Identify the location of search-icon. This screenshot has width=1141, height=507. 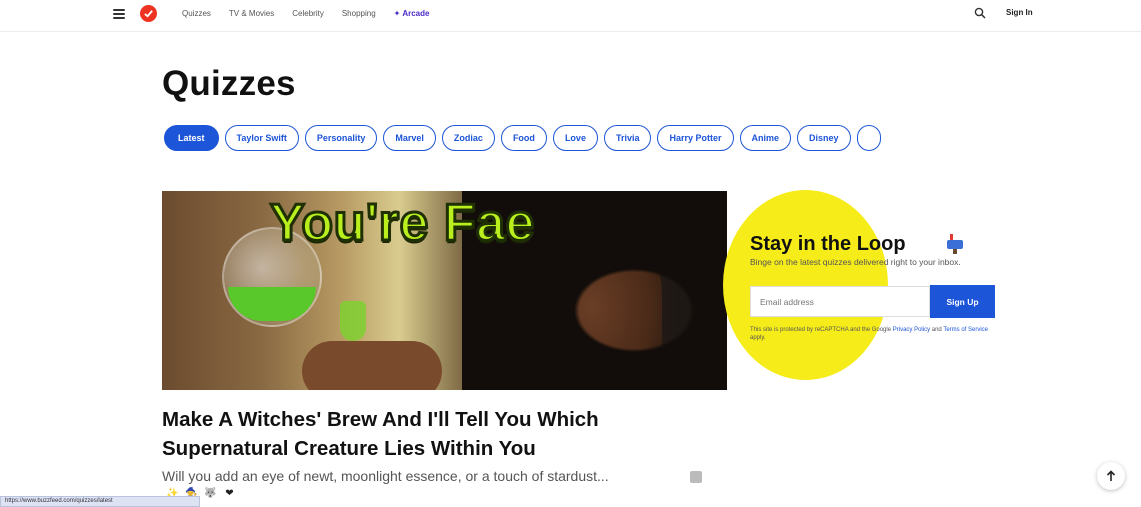
(980, 13).